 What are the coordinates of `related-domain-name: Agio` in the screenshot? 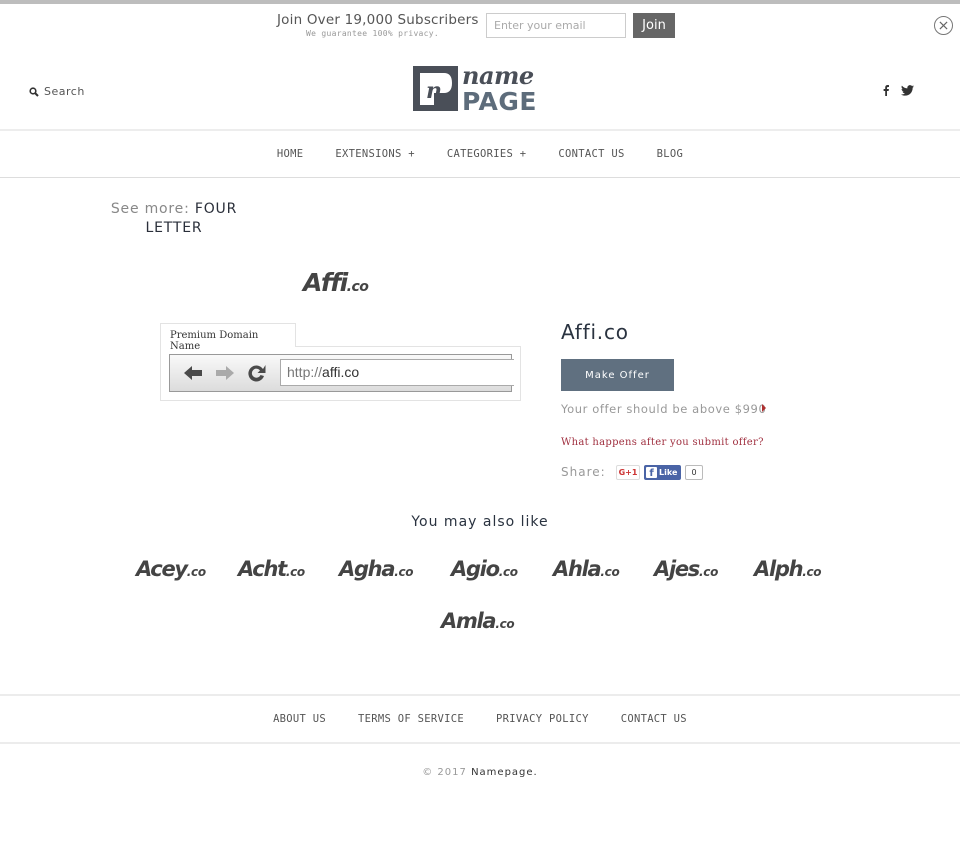 It's located at (475, 569).